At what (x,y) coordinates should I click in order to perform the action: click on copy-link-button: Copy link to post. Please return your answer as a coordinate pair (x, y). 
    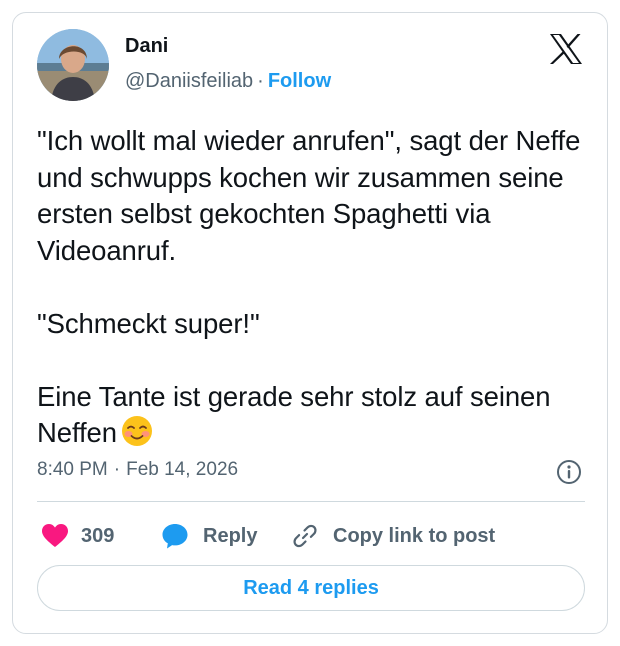
    Looking at the image, I should click on (393, 536).